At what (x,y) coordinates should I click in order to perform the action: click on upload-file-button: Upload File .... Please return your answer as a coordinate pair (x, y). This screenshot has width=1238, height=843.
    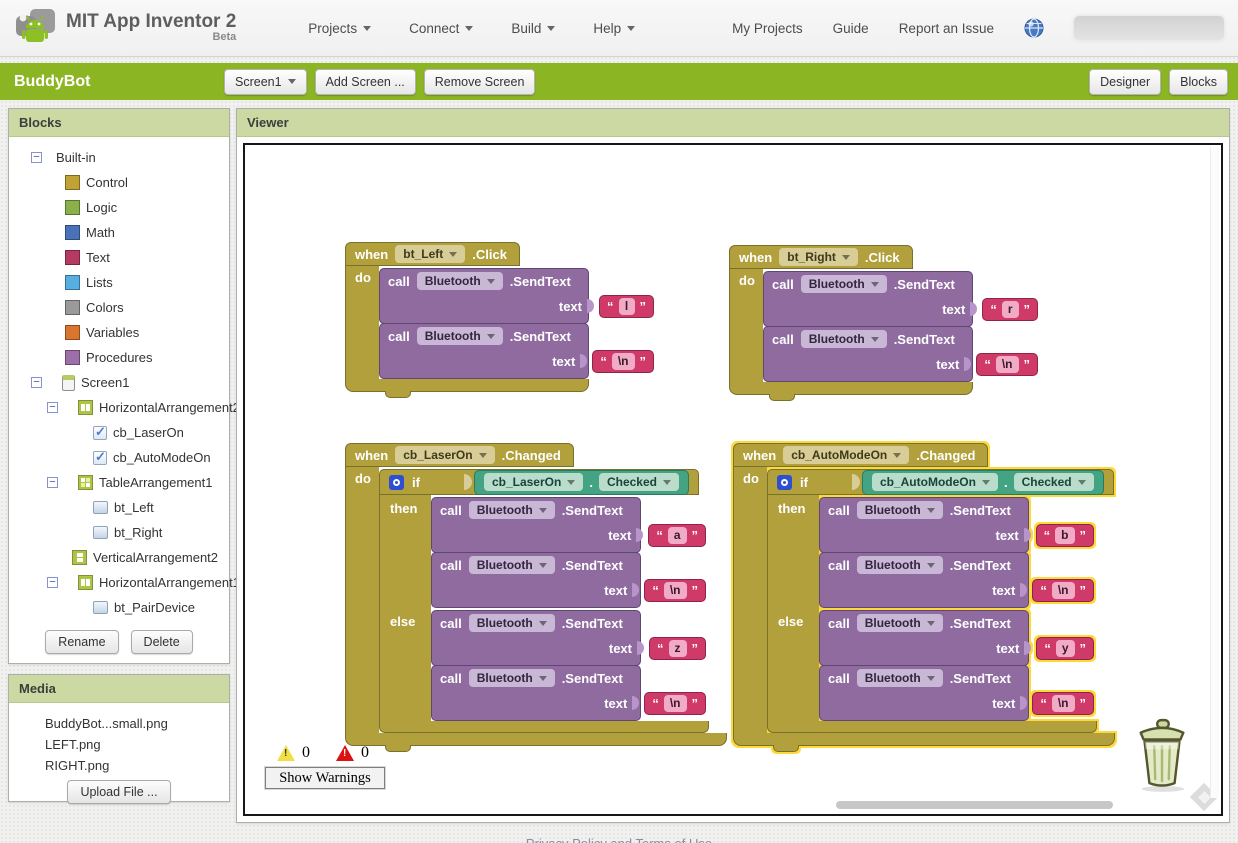
    Looking at the image, I should click on (119, 792).